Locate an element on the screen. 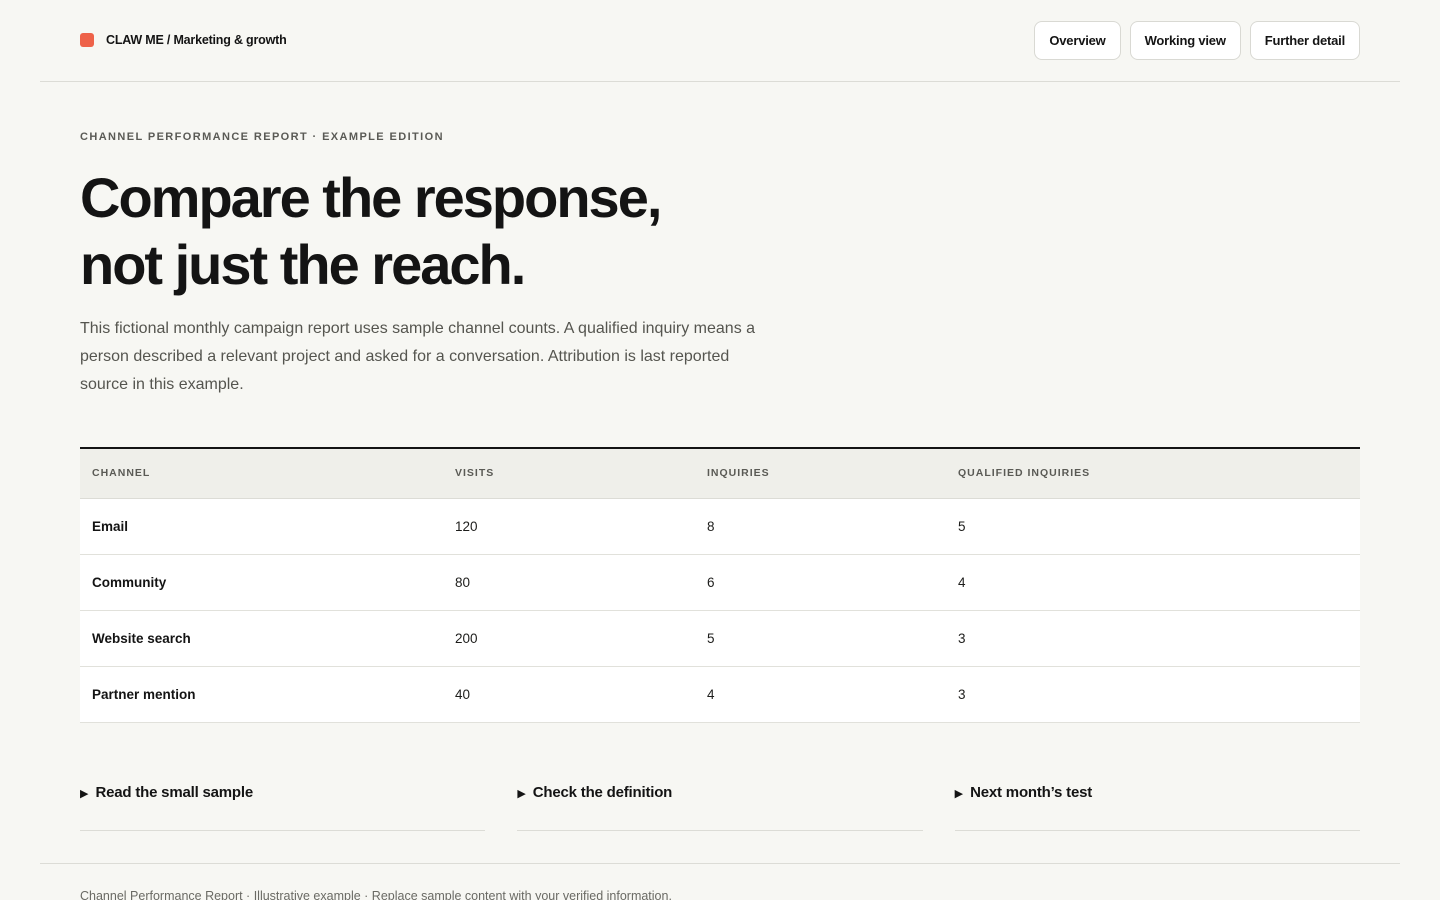 Image resolution: width=1440 pixels, height=900 pixels. top-nav: Overview Working view Further detail is located at coordinates (1197, 40).